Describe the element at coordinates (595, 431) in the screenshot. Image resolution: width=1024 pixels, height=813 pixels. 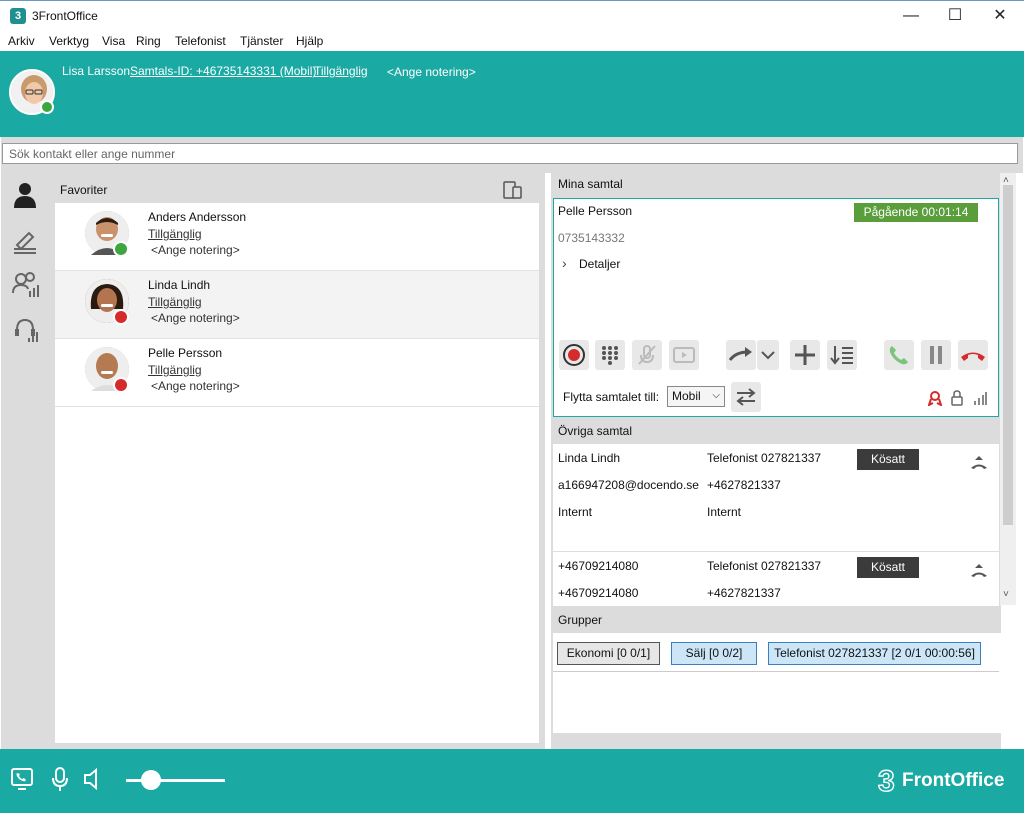
I see `other-calls-title: Övriga samtal` at that location.